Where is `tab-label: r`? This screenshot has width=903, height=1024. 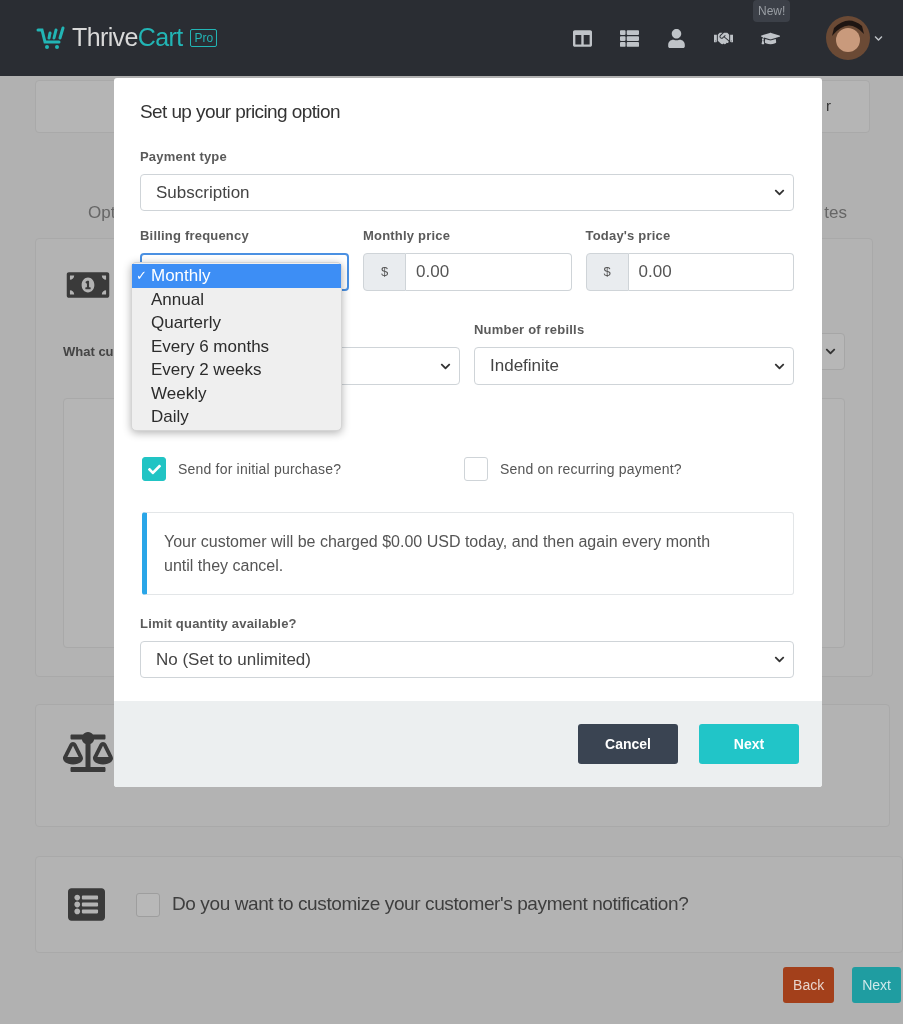 tab-label: r is located at coordinates (828, 106).